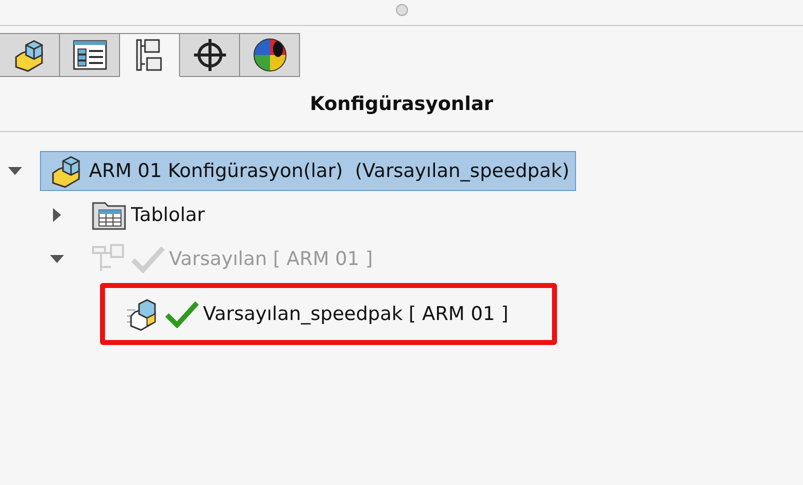  What do you see at coordinates (147, 215) in the screenshot?
I see `tree-item: Tablolar` at bounding box center [147, 215].